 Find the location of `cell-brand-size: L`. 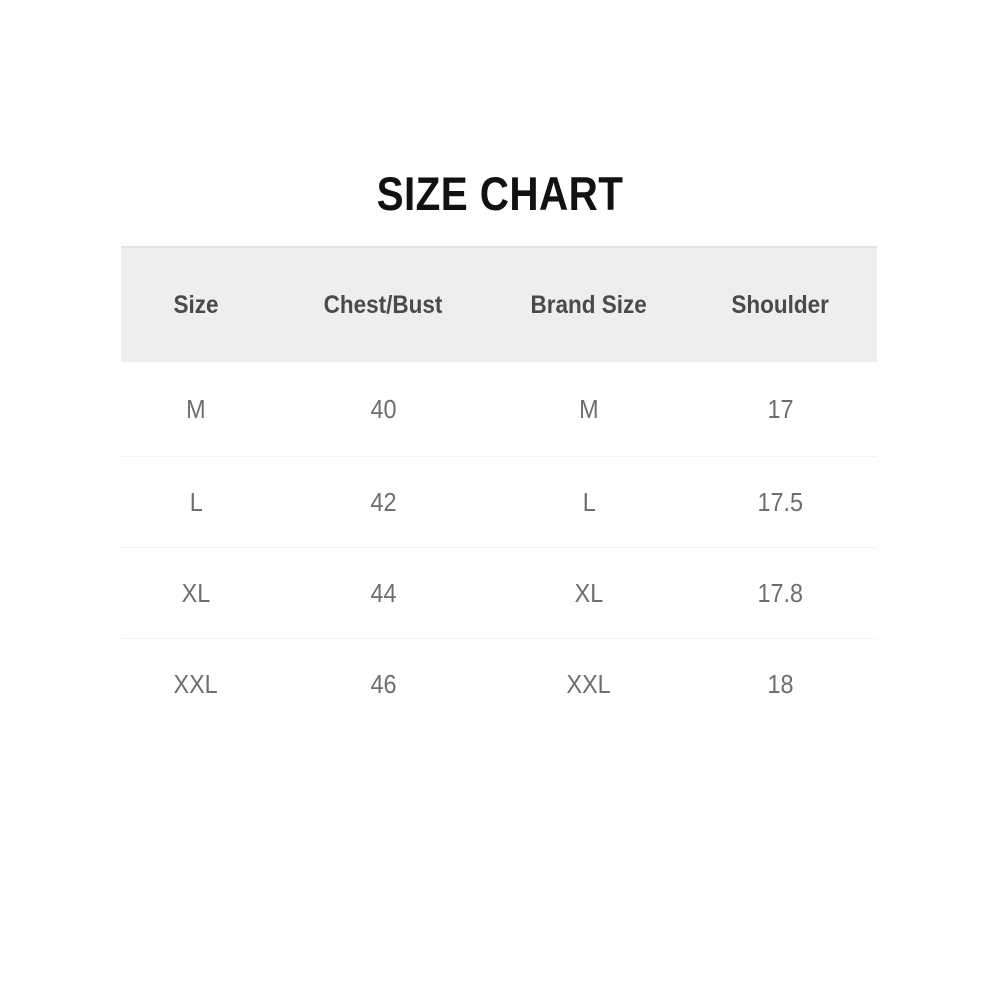

cell-brand-size: L is located at coordinates (589, 502).